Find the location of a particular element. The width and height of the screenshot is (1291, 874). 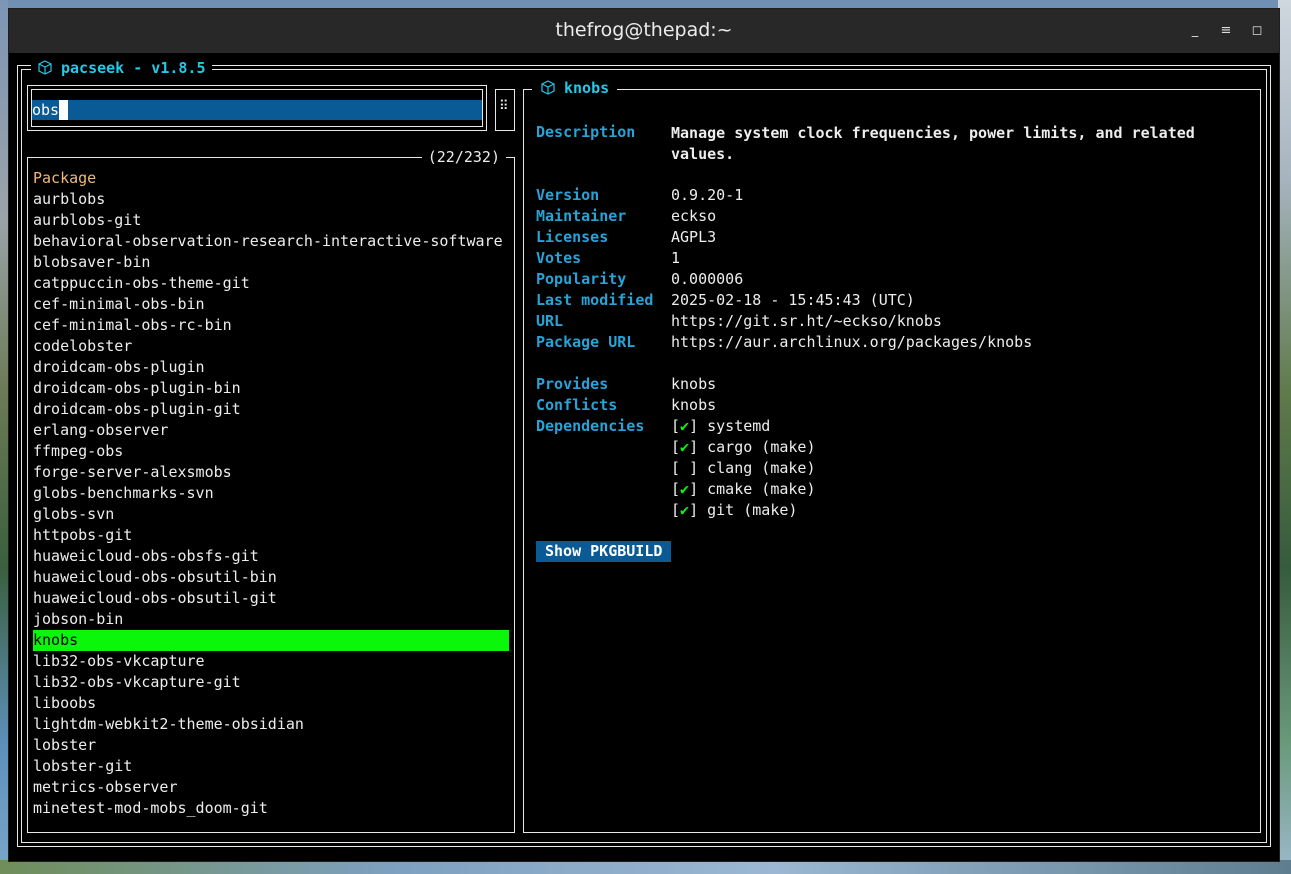

label-conflicts: Conflicts is located at coordinates (577, 405).